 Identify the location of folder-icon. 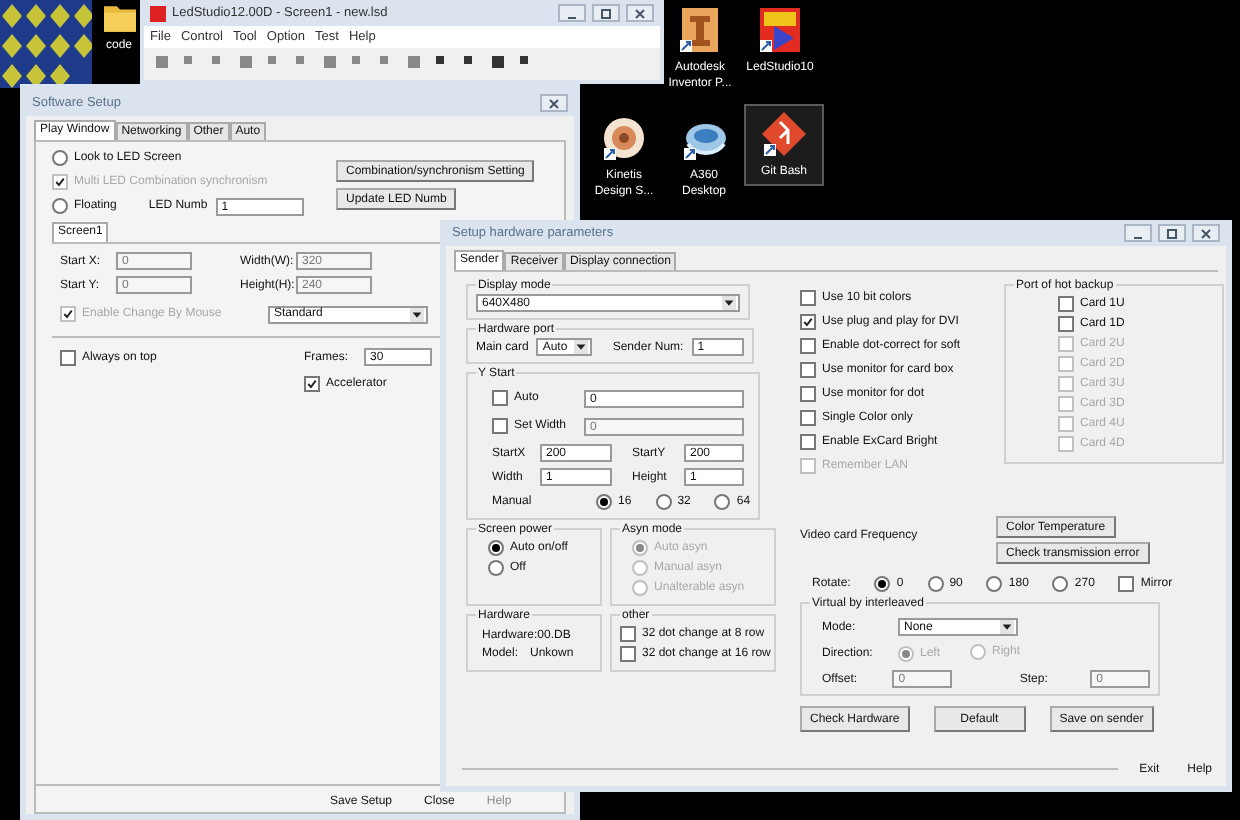
(119, 19).